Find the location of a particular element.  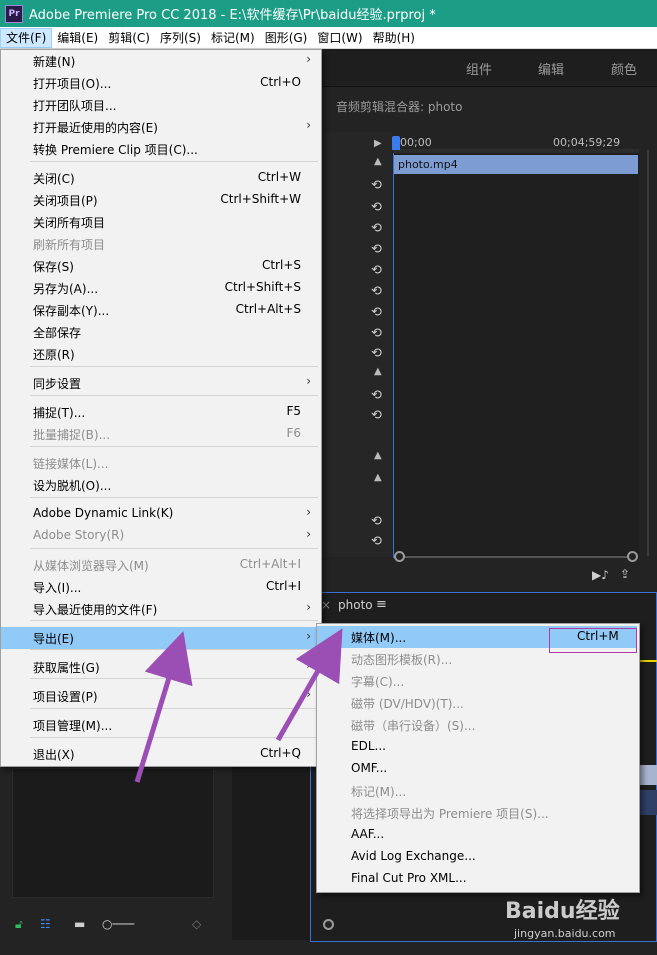

menu-item-label: 获取属性(G) is located at coordinates (66, 668).